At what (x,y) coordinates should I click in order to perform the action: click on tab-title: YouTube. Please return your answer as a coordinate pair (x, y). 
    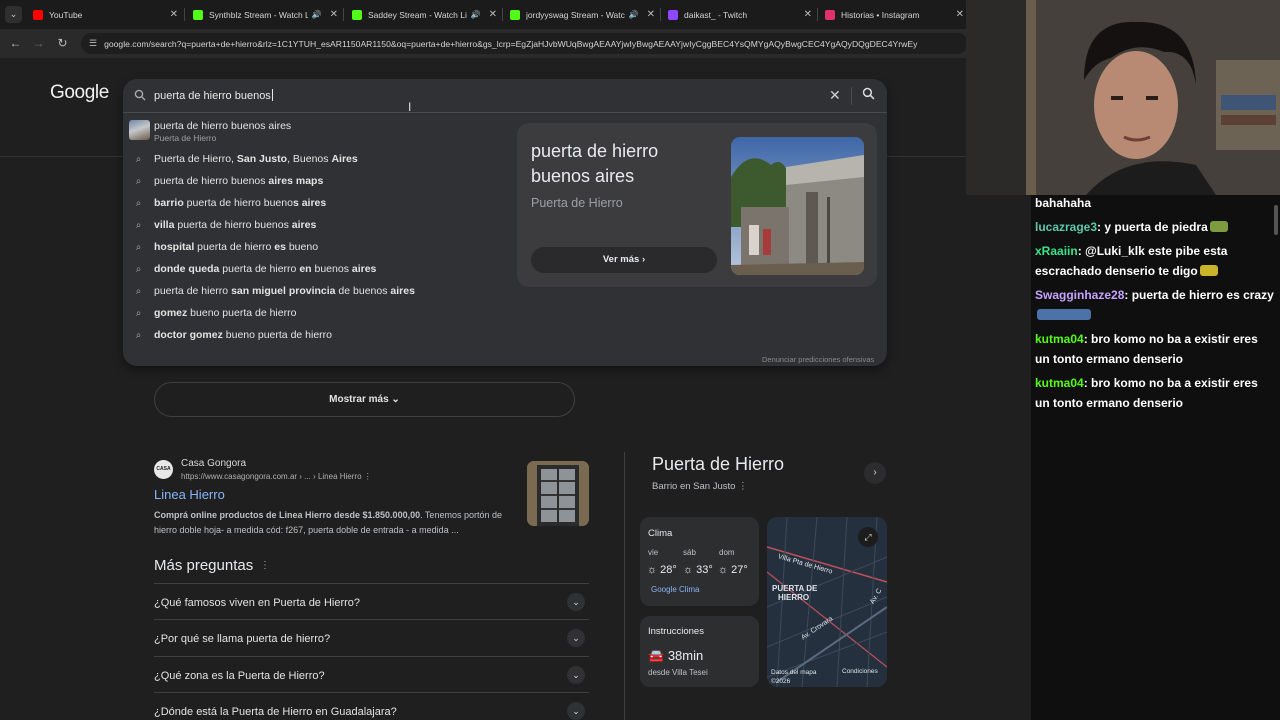
    Looking at the image, I should click on (66, 14).